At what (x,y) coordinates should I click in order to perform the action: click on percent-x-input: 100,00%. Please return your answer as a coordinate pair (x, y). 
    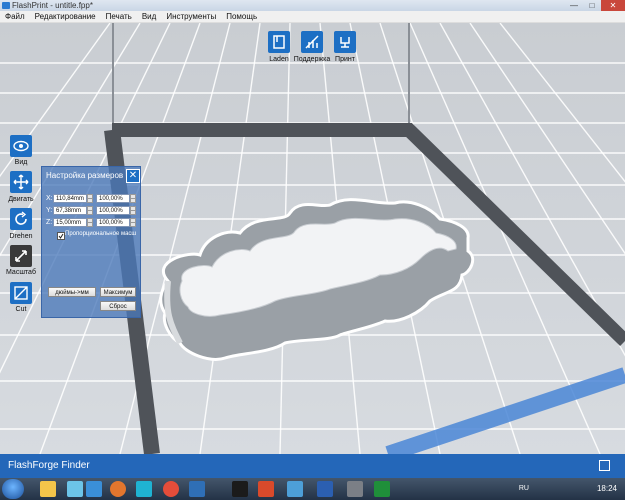
    Looking at the image, I should click on (113, 198).